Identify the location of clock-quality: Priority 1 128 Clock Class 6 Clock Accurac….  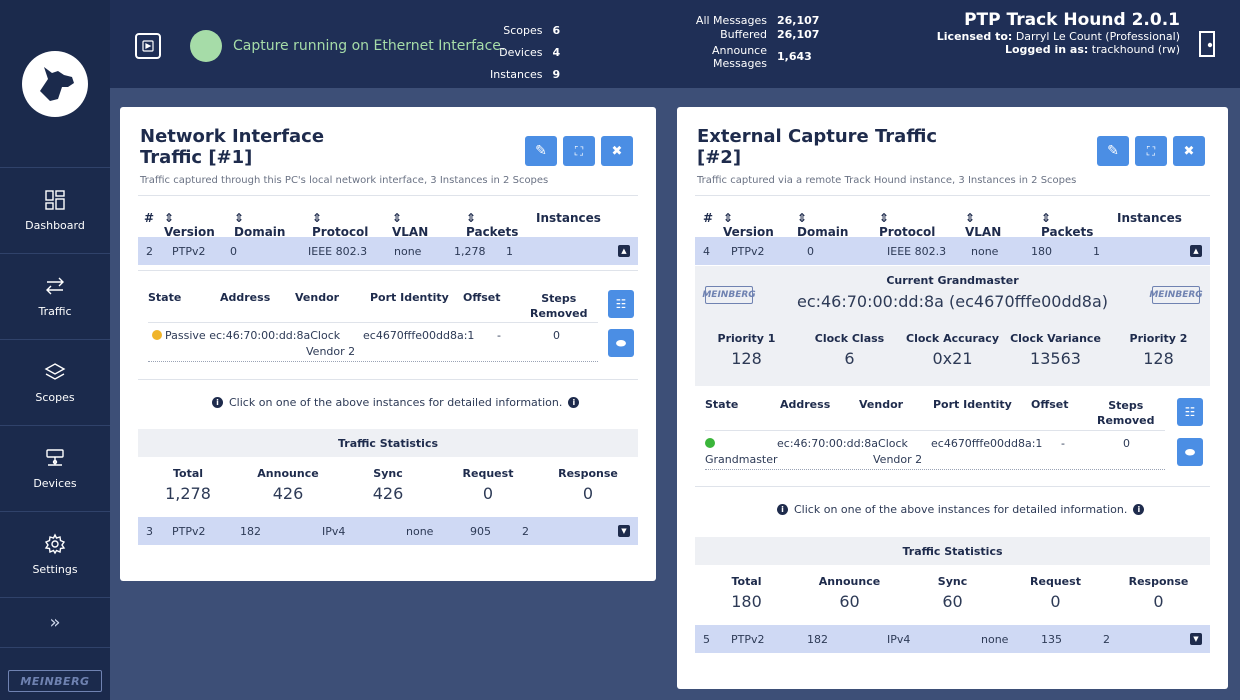
(952, 356).